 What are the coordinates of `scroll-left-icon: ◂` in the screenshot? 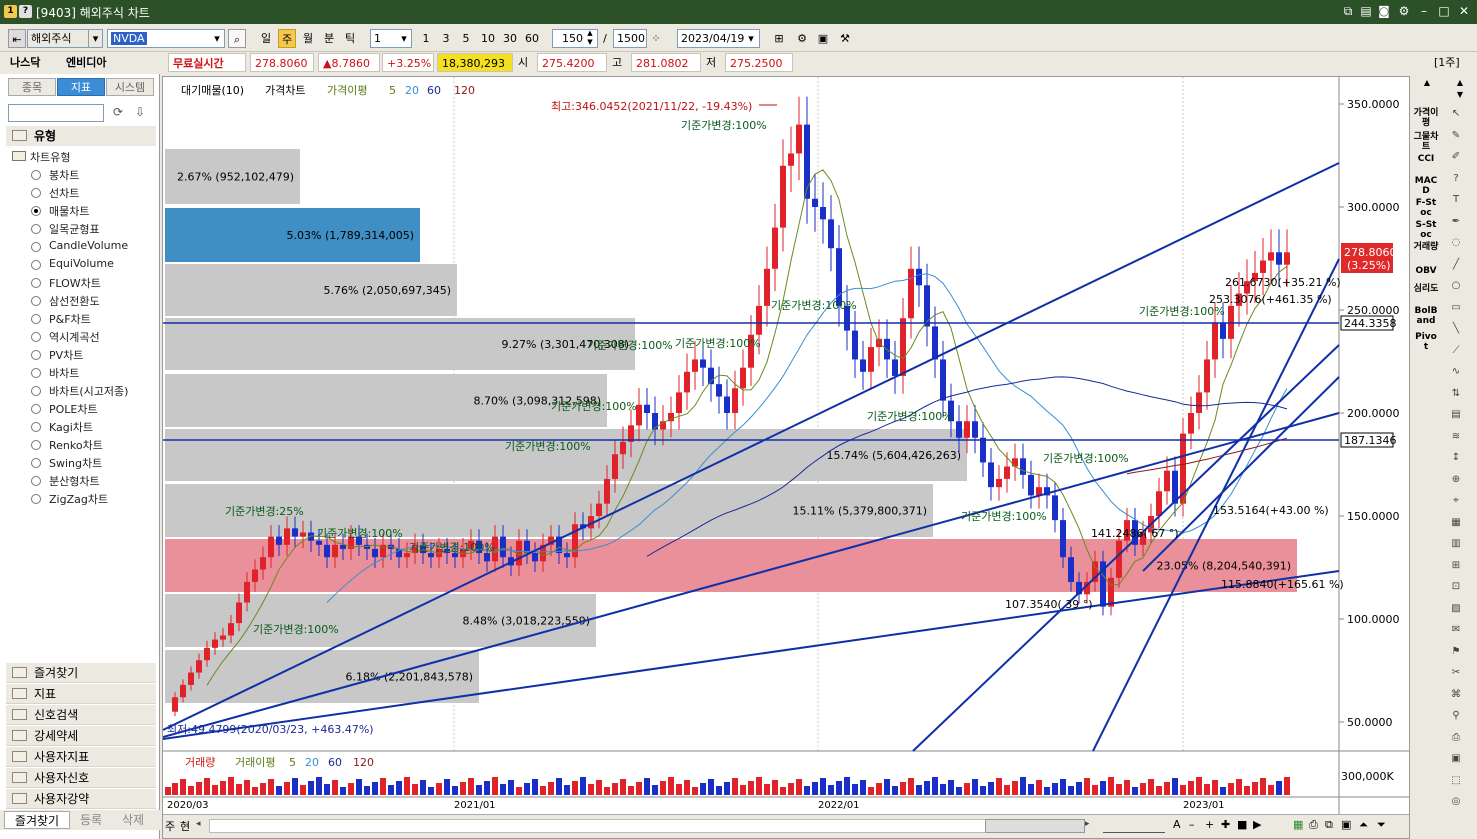 It's located at (202, 826).